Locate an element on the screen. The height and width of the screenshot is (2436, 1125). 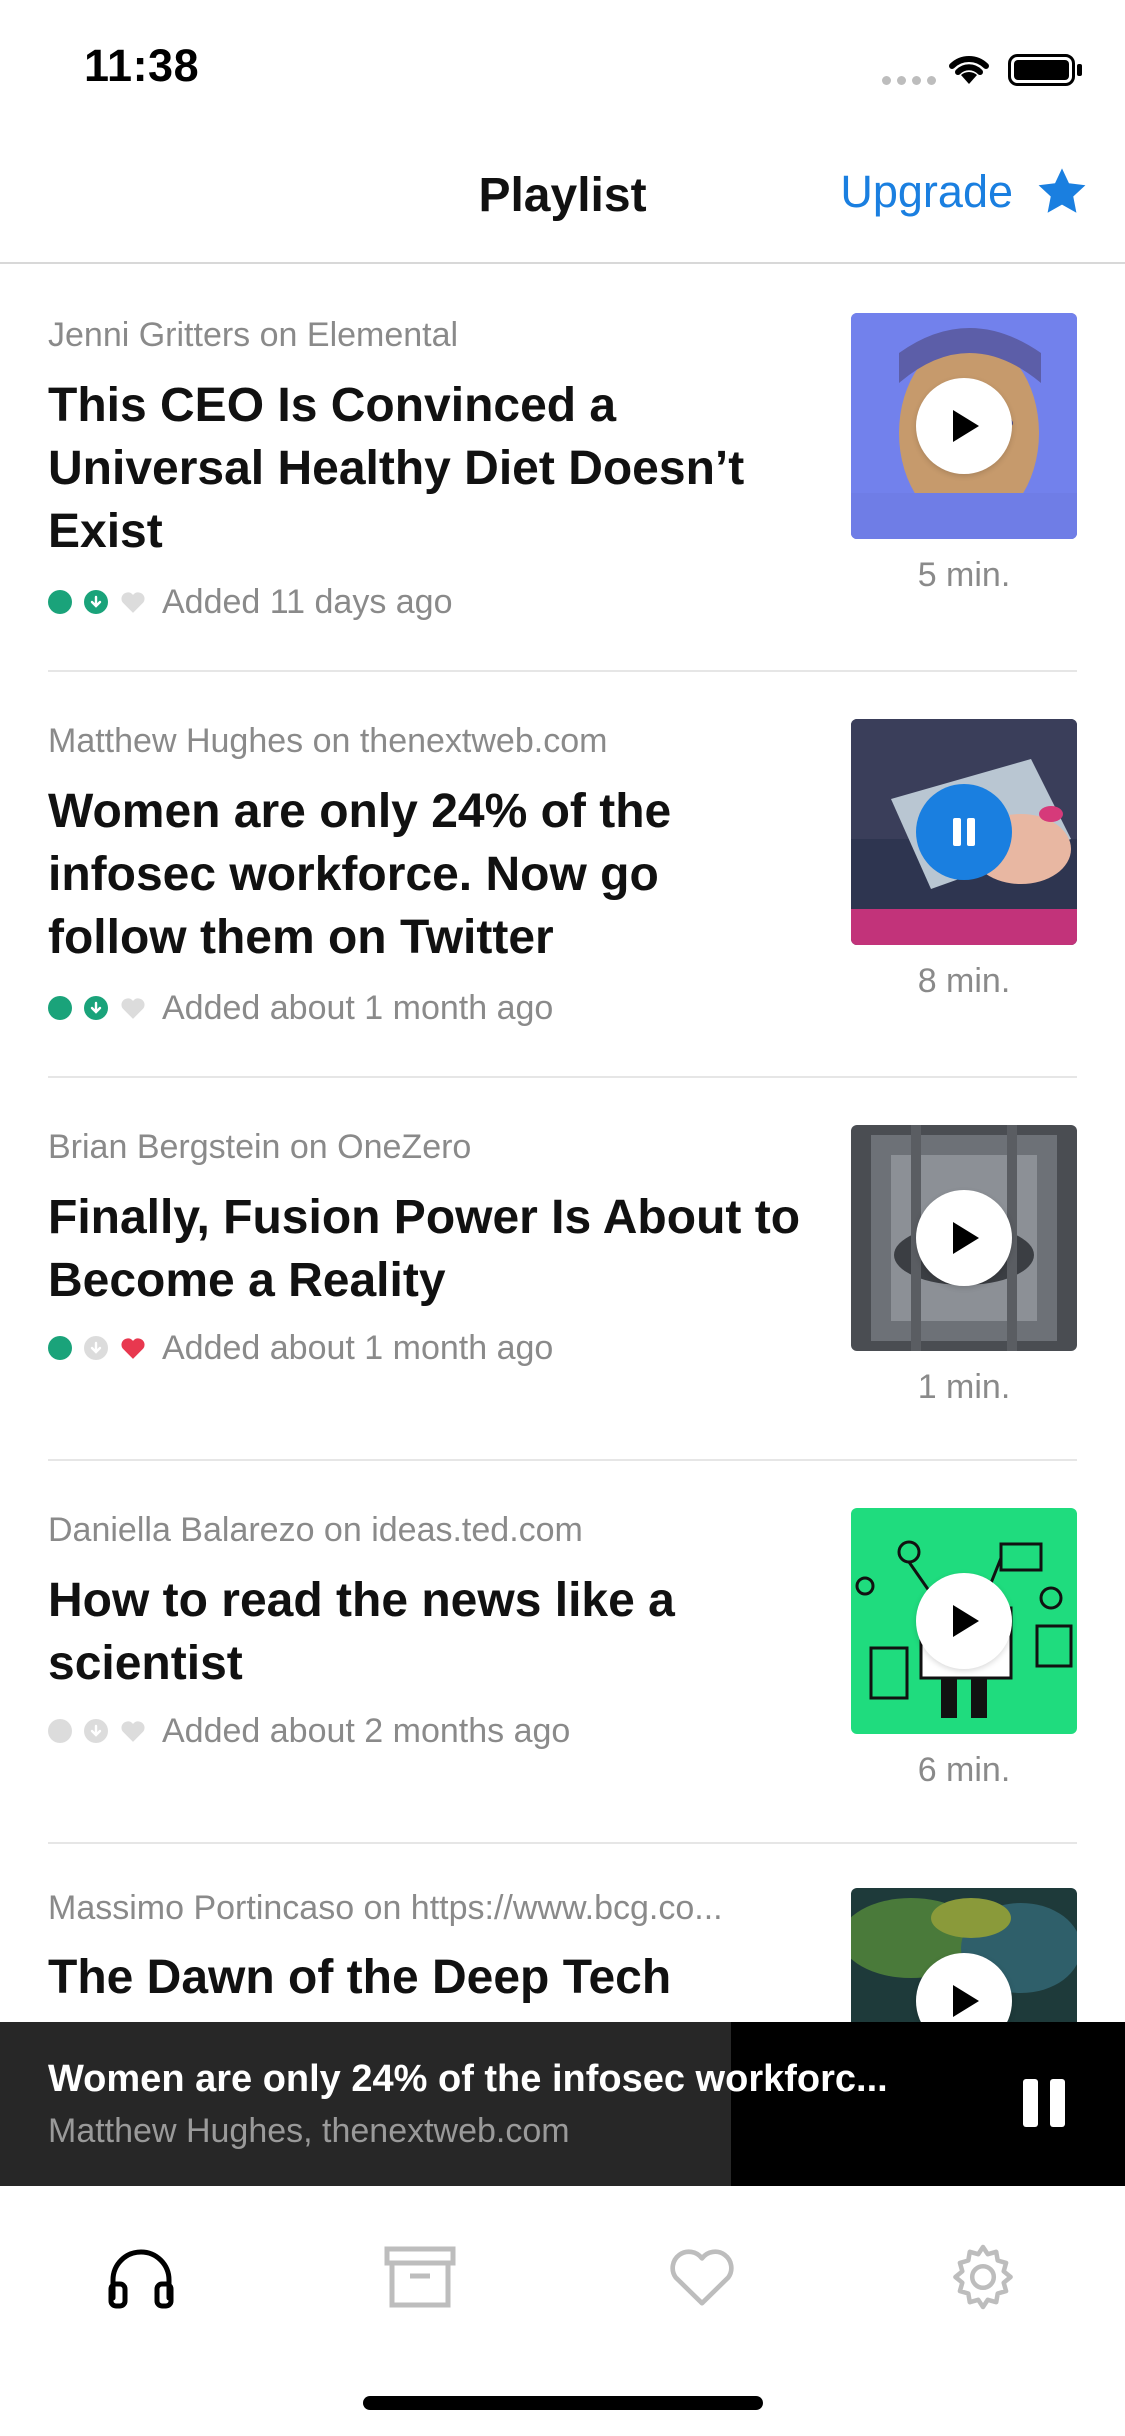
battery-icon is located at coordinates (1045, 70).